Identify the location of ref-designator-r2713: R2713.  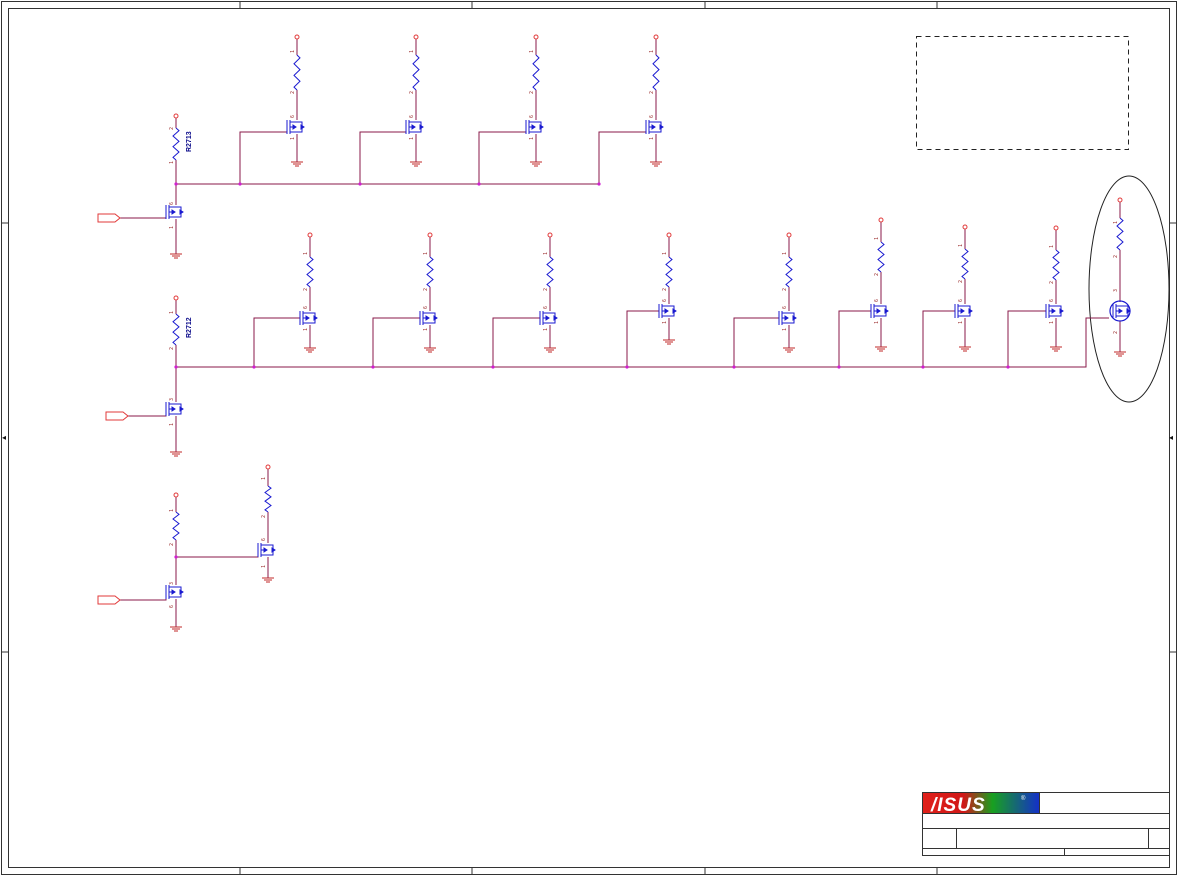
(189, 141).